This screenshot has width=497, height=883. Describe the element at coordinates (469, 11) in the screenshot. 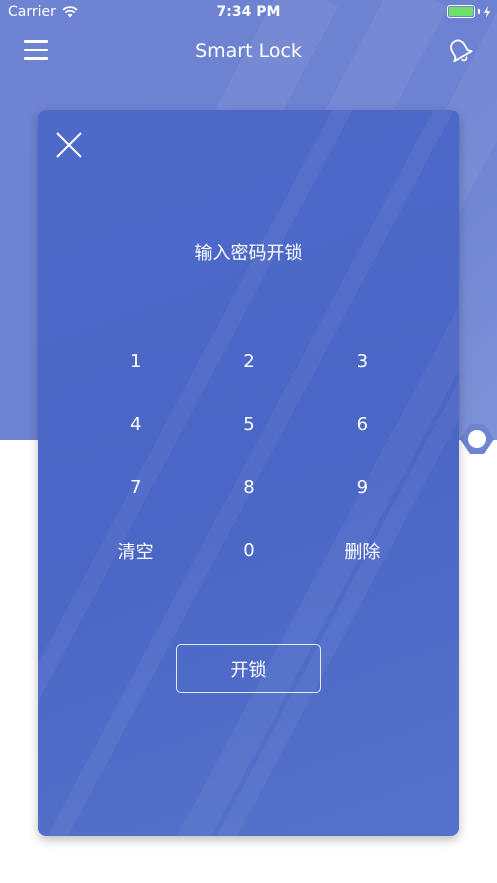

I see `battery-icon` at that location.